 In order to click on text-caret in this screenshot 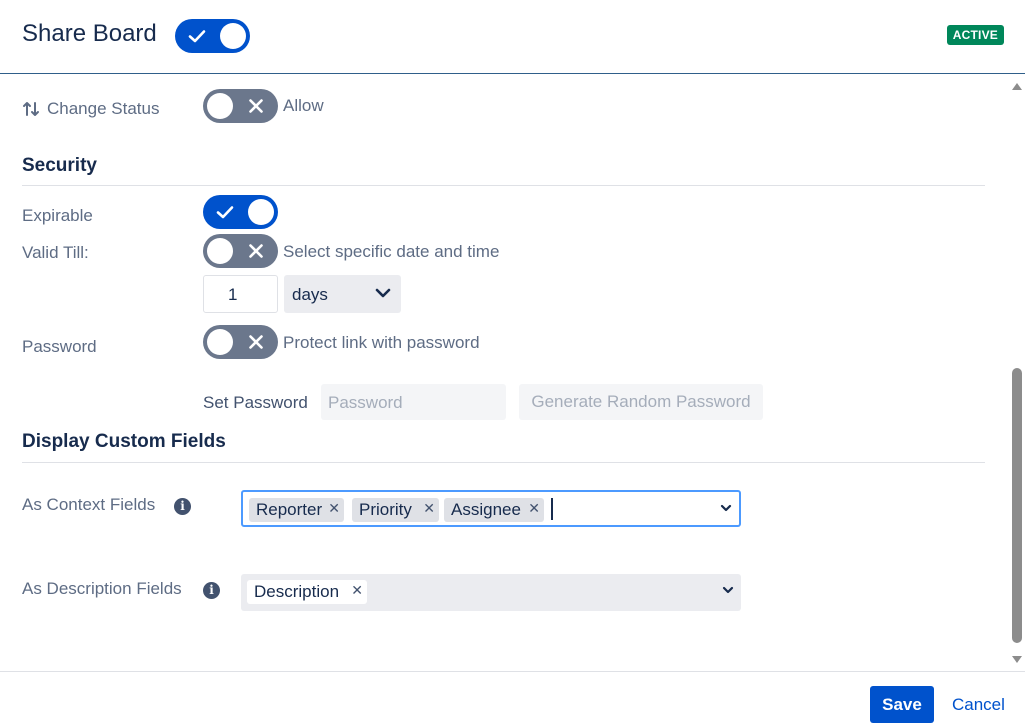, I will do `click(552, 509)`.